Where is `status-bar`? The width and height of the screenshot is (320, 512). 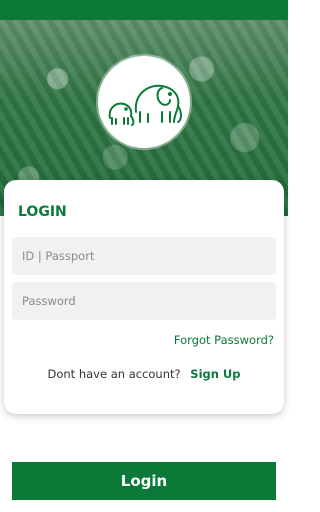
status-bar is located at coordinates (144, 10).